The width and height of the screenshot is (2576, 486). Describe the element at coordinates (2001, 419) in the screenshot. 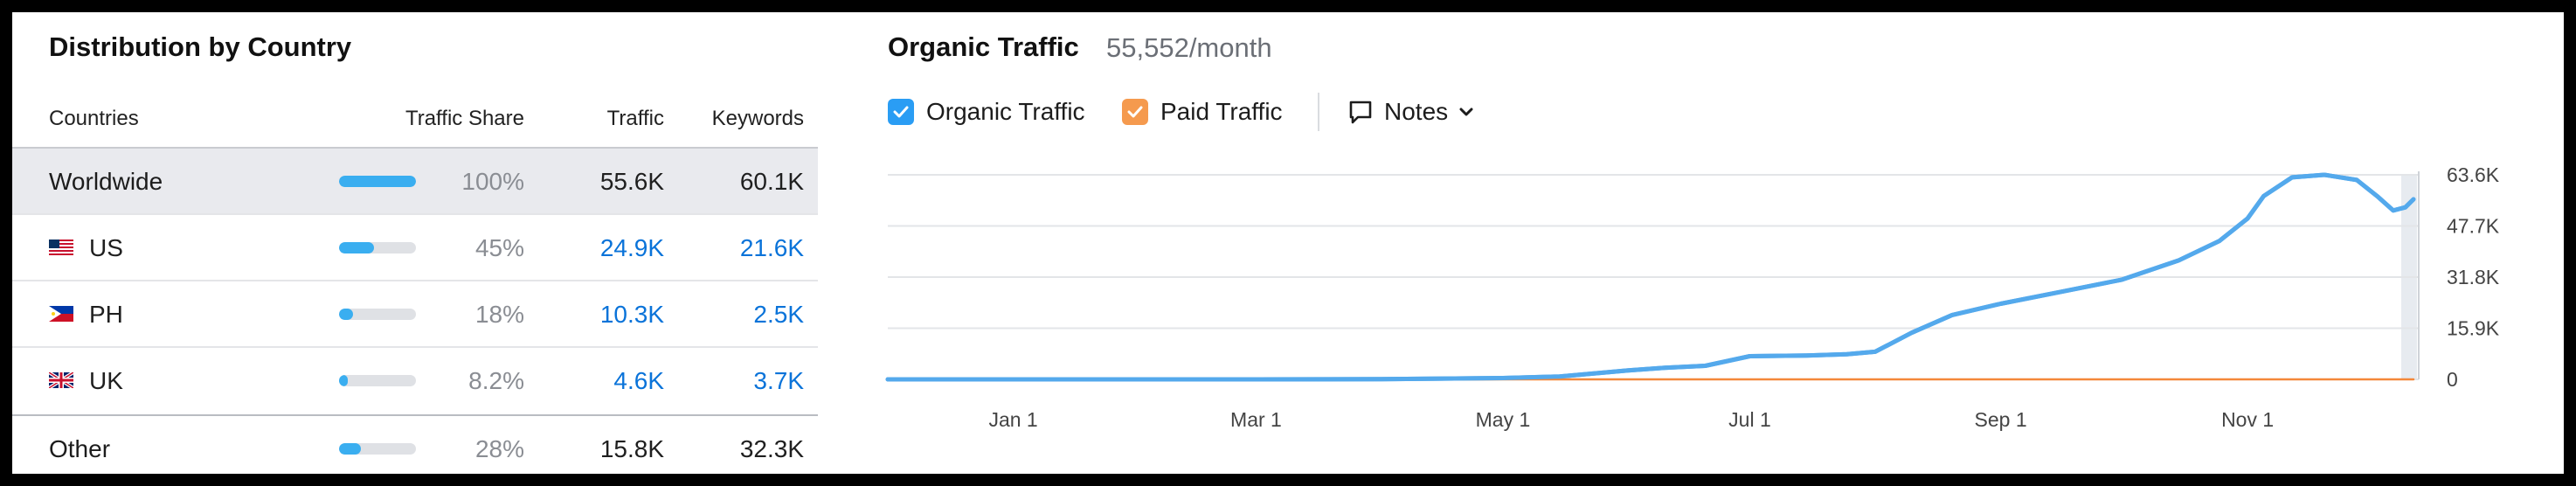

I see `x-tick-label: Sep 1` at that location.